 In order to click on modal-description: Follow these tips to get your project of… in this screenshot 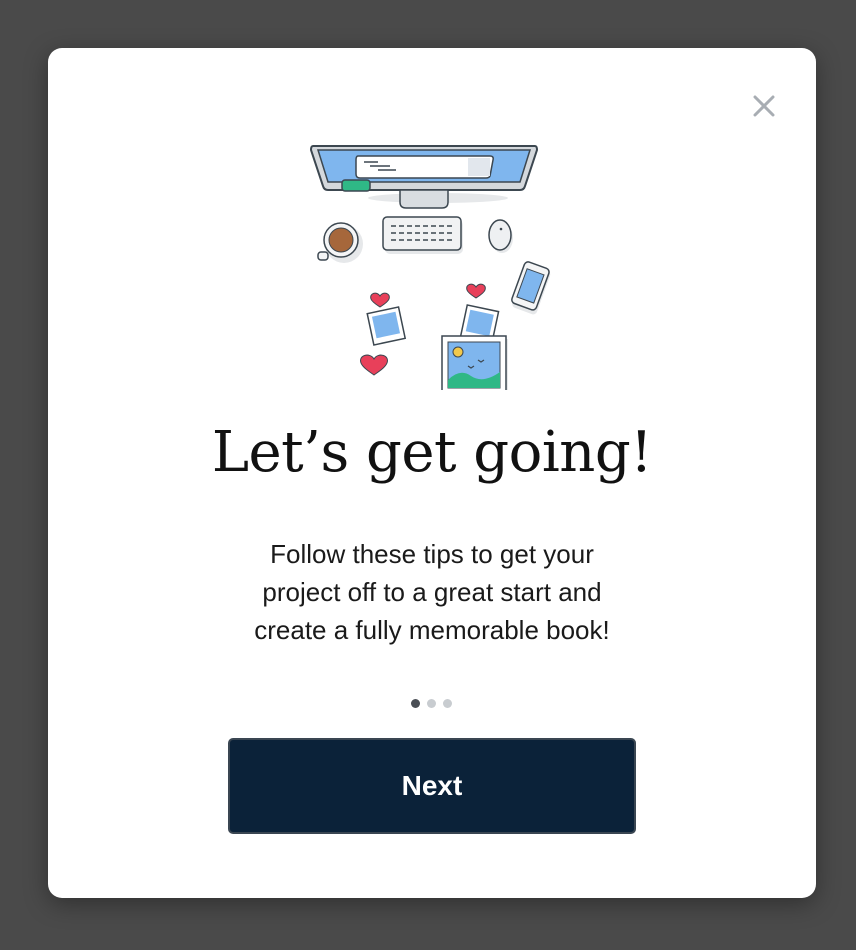, I will do `click(432, 592)`.